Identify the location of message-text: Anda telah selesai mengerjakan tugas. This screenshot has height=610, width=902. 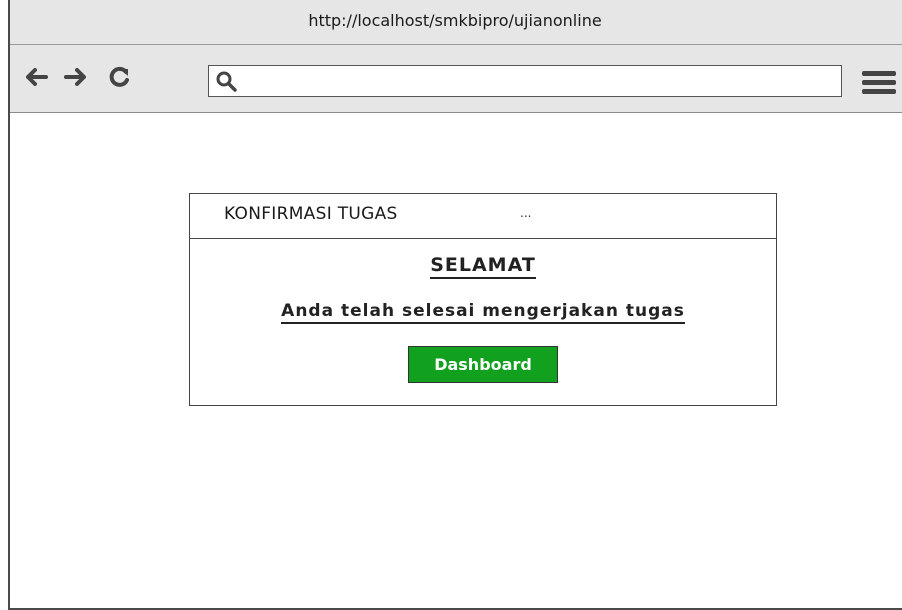
(483, 312).